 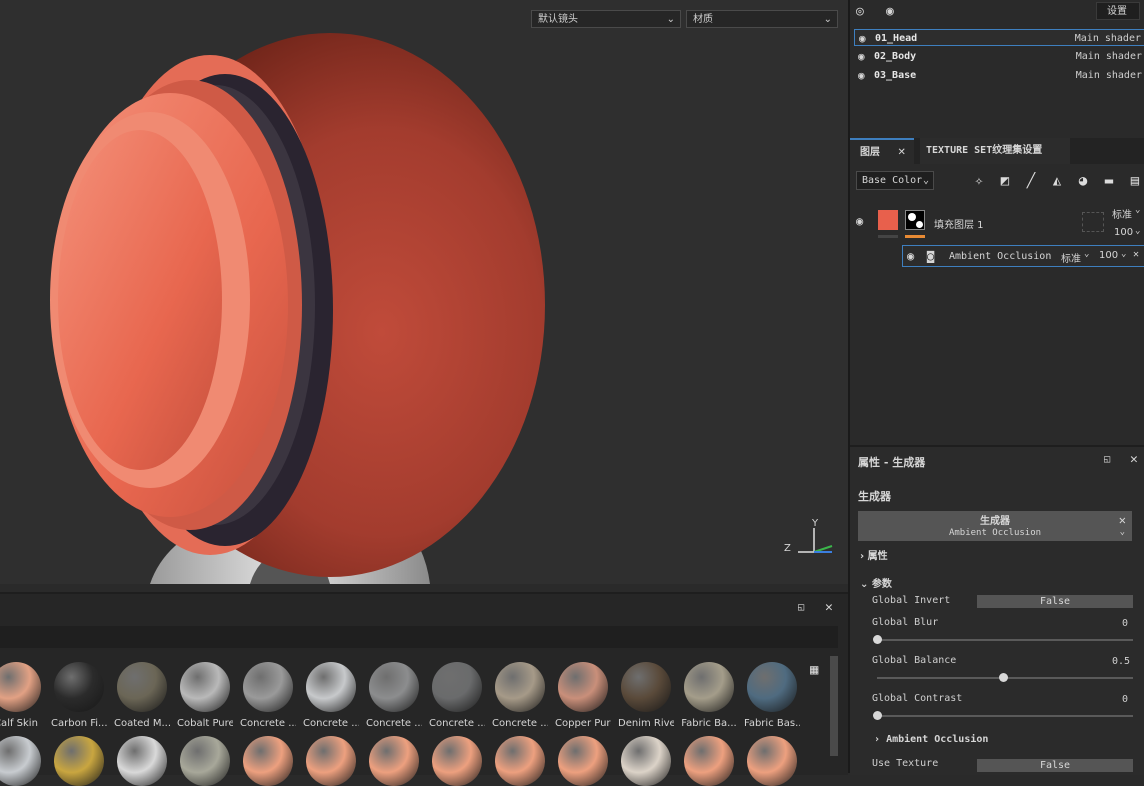 I want to click on paint-brush-icon: ╱, so click(x=1031, y=181).